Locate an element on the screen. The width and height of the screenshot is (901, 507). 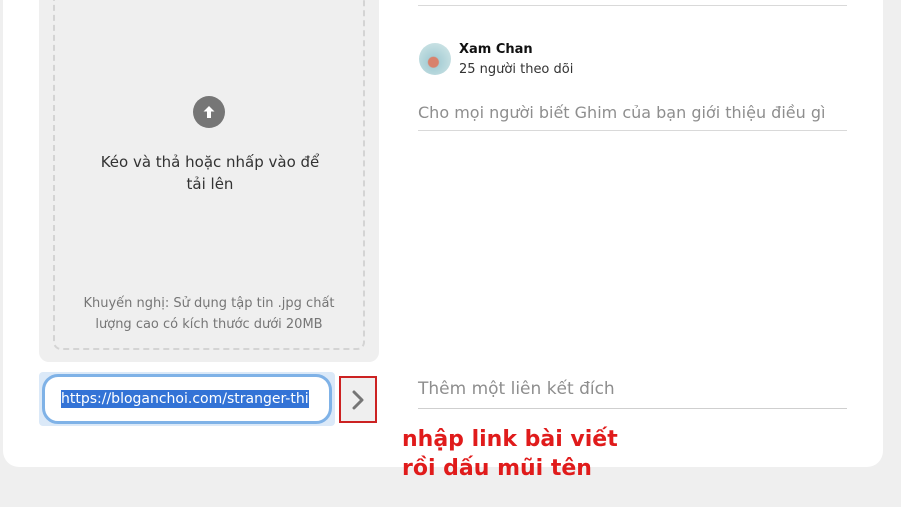
title-field-underline is located at coordinates (632, 5).